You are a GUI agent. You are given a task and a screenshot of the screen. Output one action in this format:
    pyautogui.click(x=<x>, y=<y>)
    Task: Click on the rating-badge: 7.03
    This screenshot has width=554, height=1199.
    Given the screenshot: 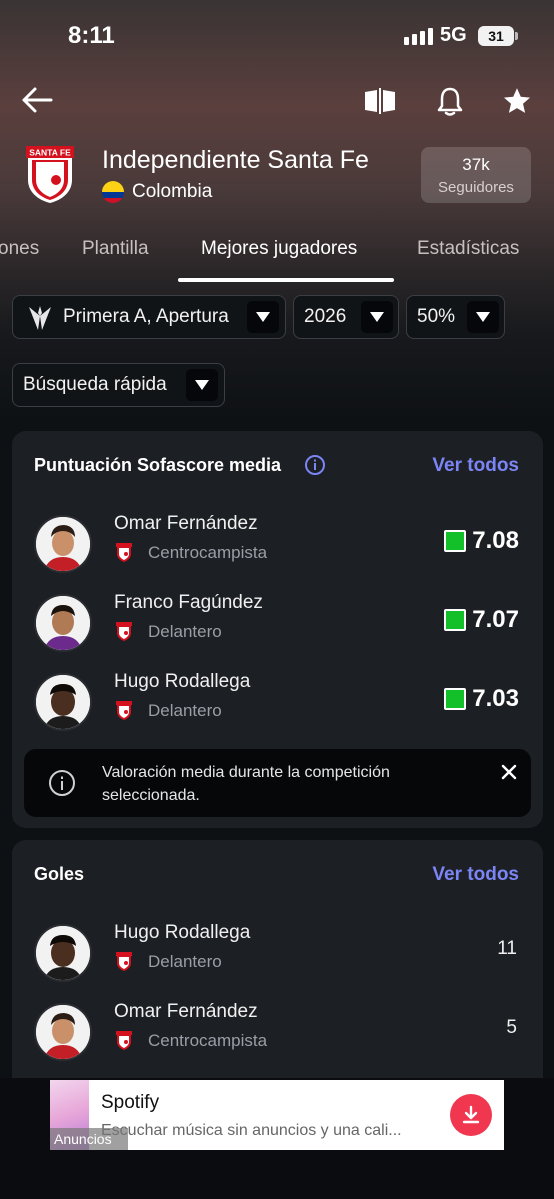 What is the action you would take?
    pyautogui.click(x=481, y=699)
    